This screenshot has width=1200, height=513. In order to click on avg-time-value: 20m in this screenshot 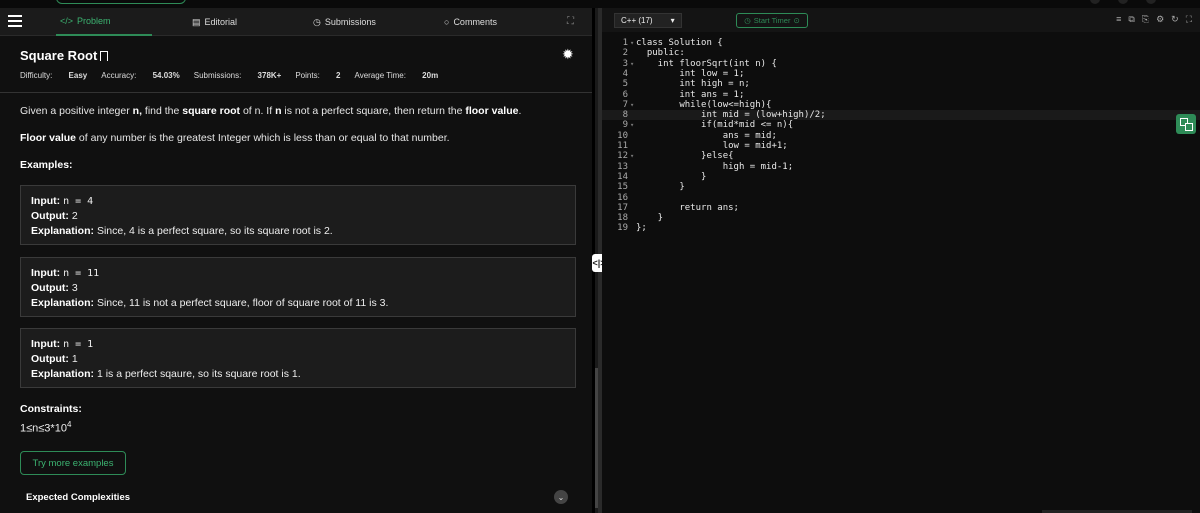, I will do `click(430, 75)`.